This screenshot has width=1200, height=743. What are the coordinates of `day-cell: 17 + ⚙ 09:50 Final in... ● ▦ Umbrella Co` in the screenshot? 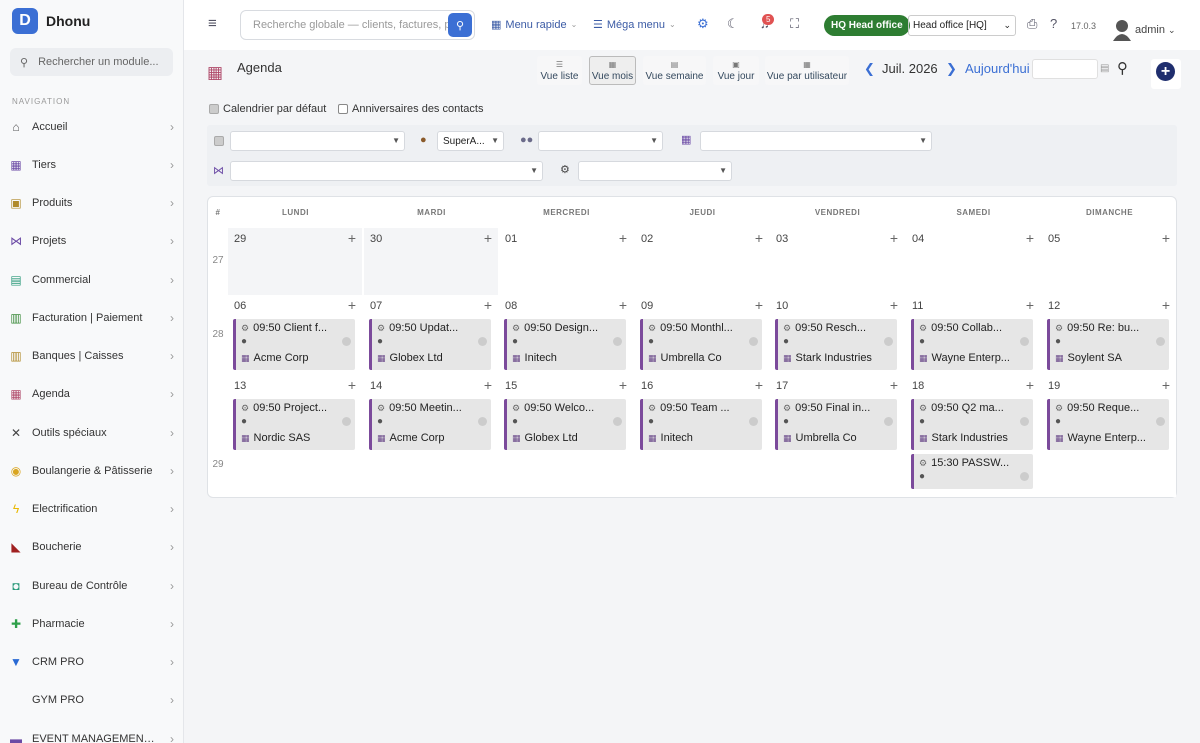 It's located at (837, 436).